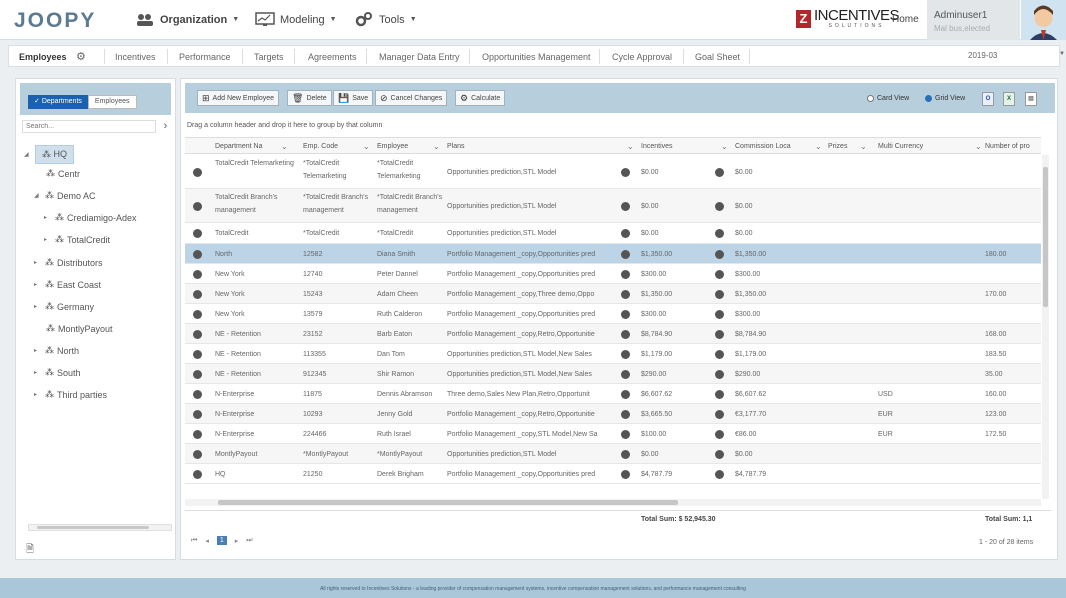  Describe the element at coordinates (1015, 56) in the screenshot. I see `period-select: 2019-03 ▼` at that location.